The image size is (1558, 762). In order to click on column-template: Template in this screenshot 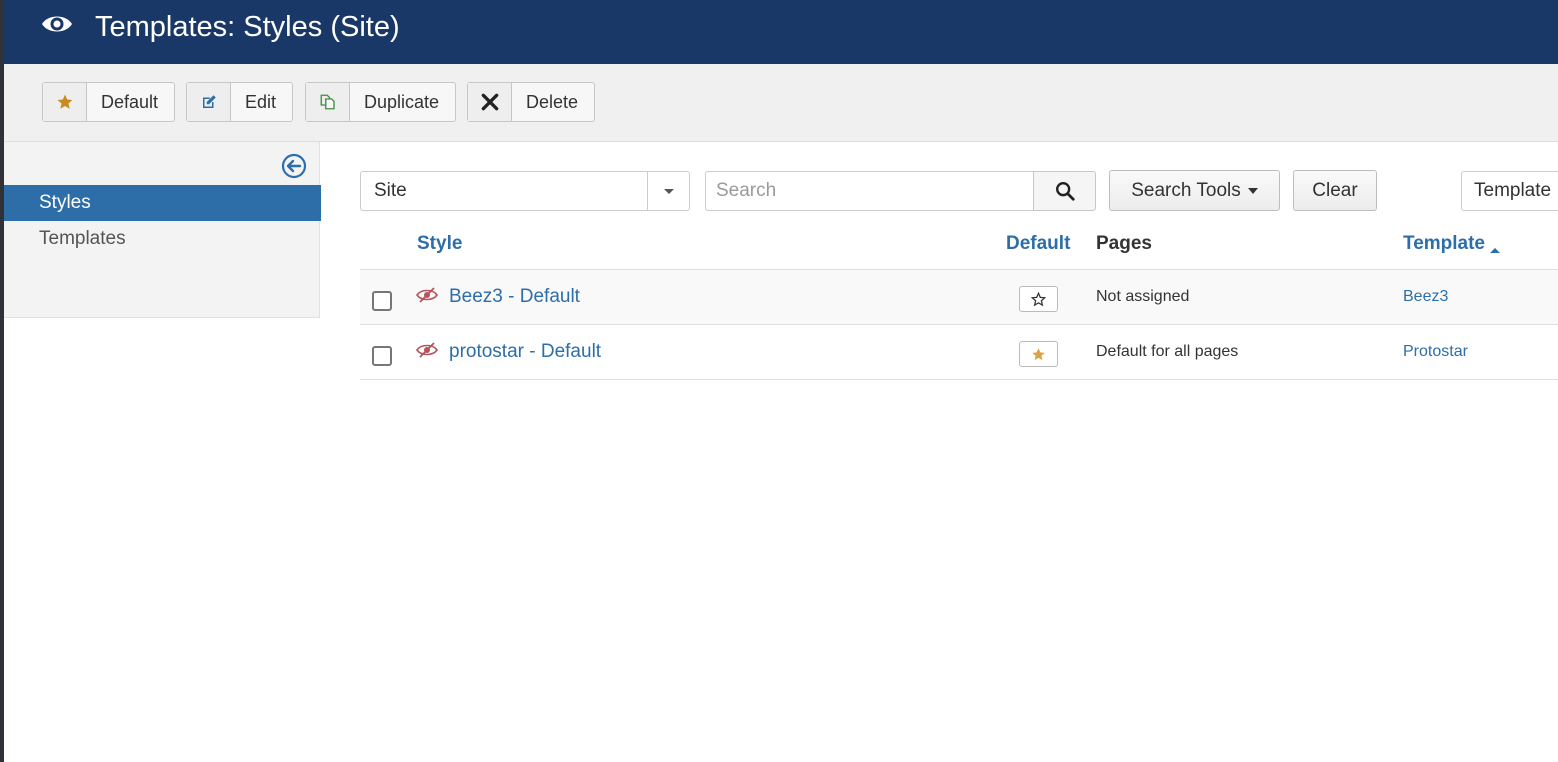, I will do `click(1452, 244)`.